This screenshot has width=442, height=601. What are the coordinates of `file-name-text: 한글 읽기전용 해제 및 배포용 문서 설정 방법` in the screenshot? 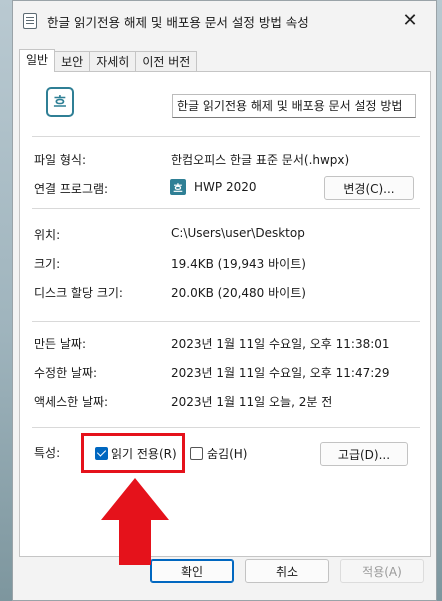 It's located at (290, 106).